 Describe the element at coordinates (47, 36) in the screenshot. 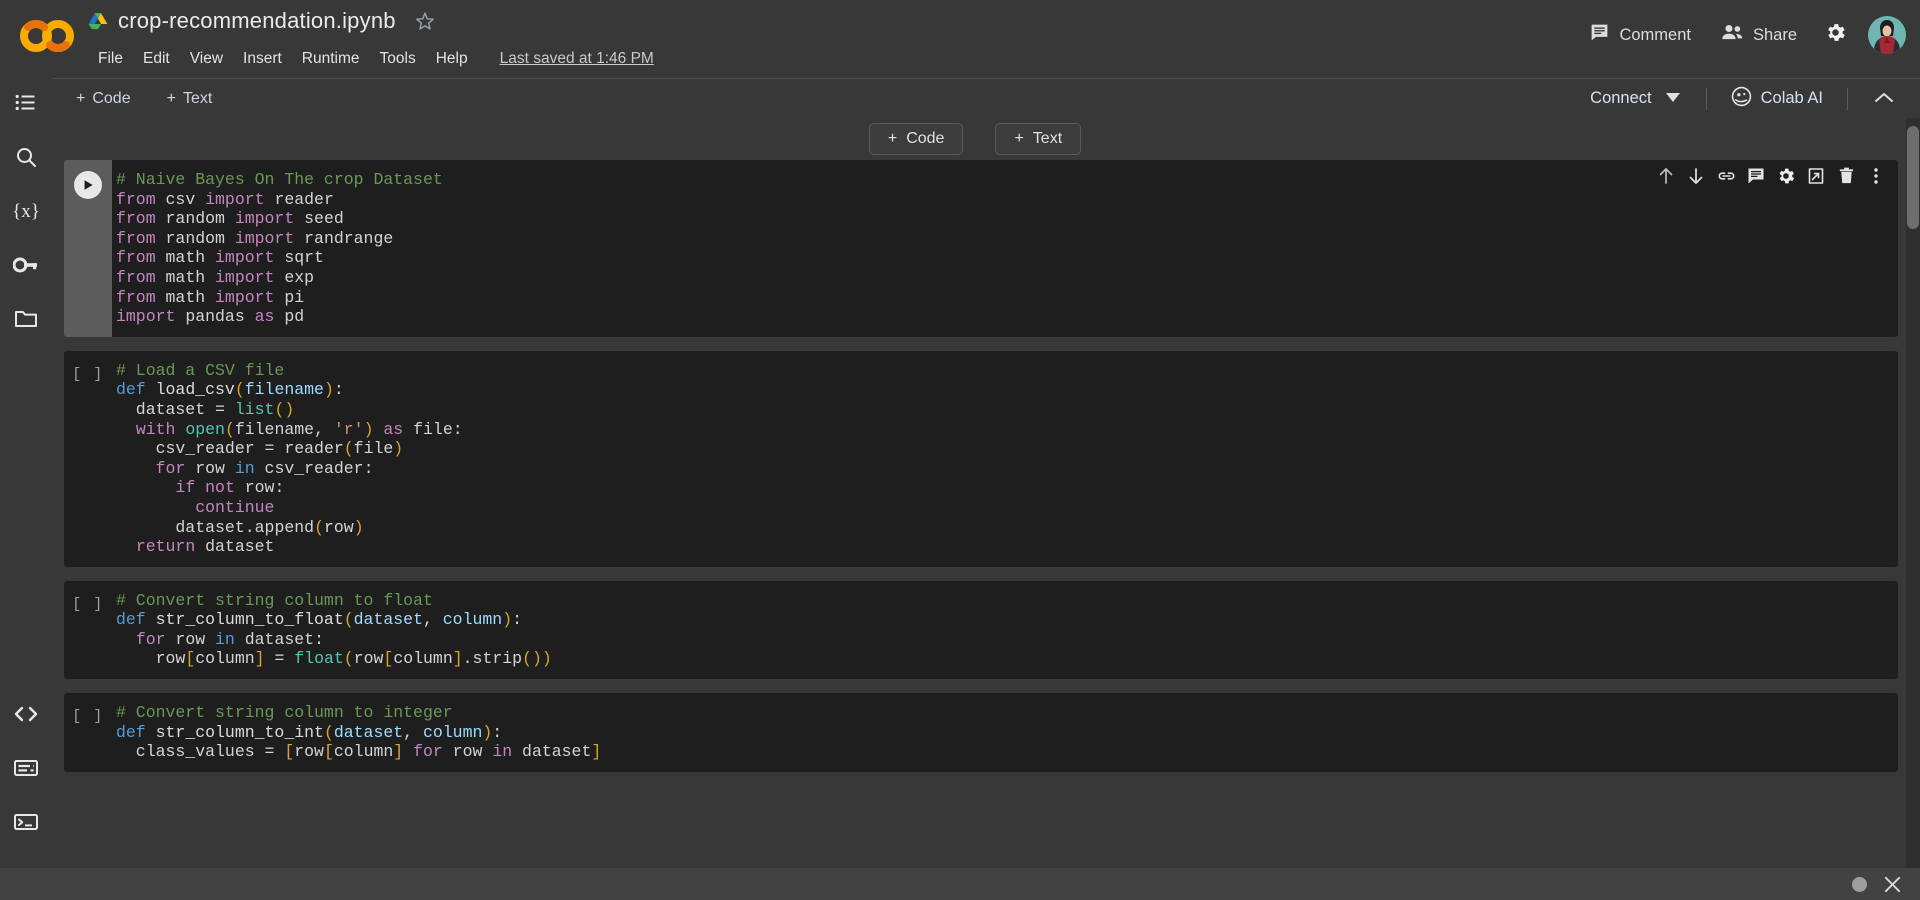

I see `colab-logo` at that location.